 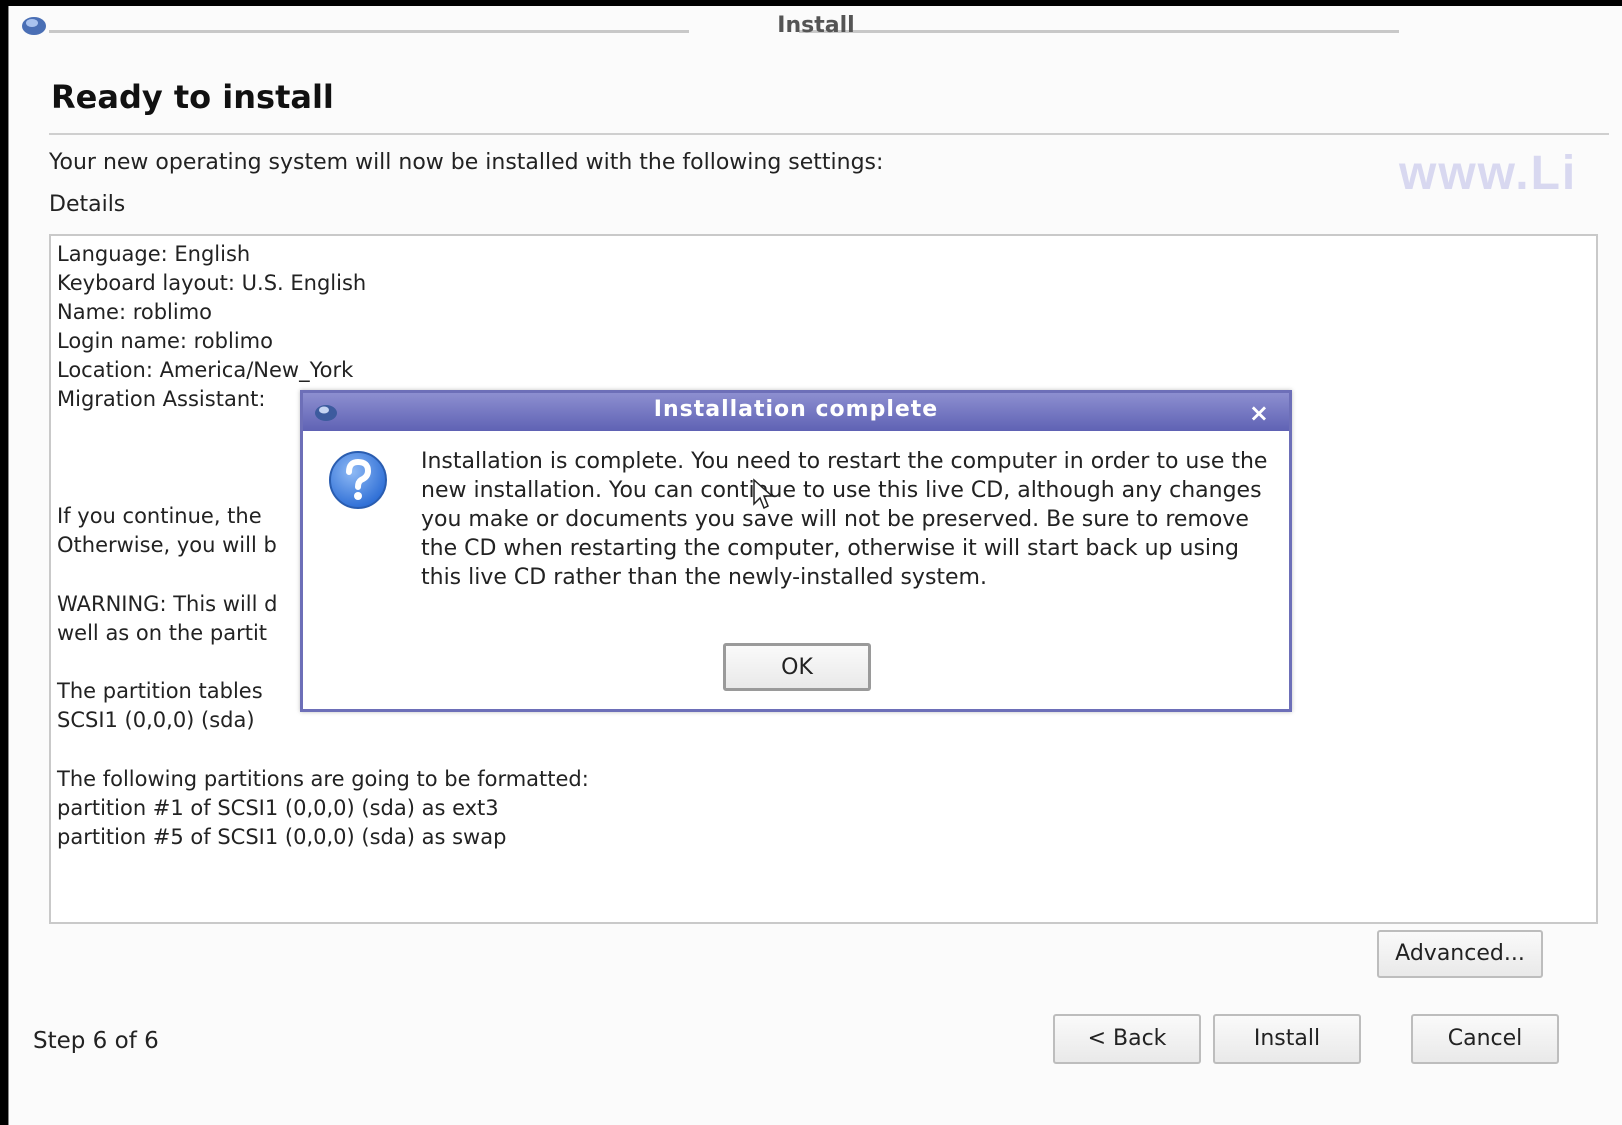 I want to click on details-line: Location: America/New_York, so click(x=205, y=370).